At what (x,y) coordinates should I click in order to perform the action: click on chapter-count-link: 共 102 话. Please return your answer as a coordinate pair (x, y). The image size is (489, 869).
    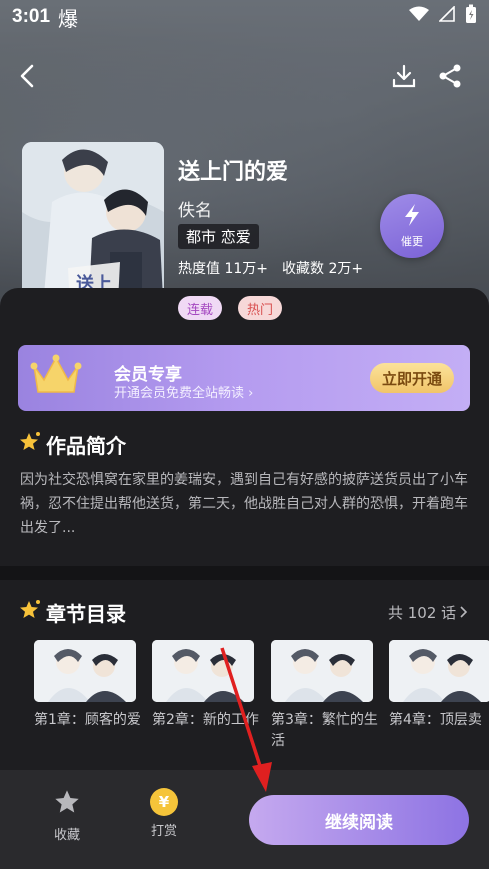
    Looking at the image, I should click on (428, 612).